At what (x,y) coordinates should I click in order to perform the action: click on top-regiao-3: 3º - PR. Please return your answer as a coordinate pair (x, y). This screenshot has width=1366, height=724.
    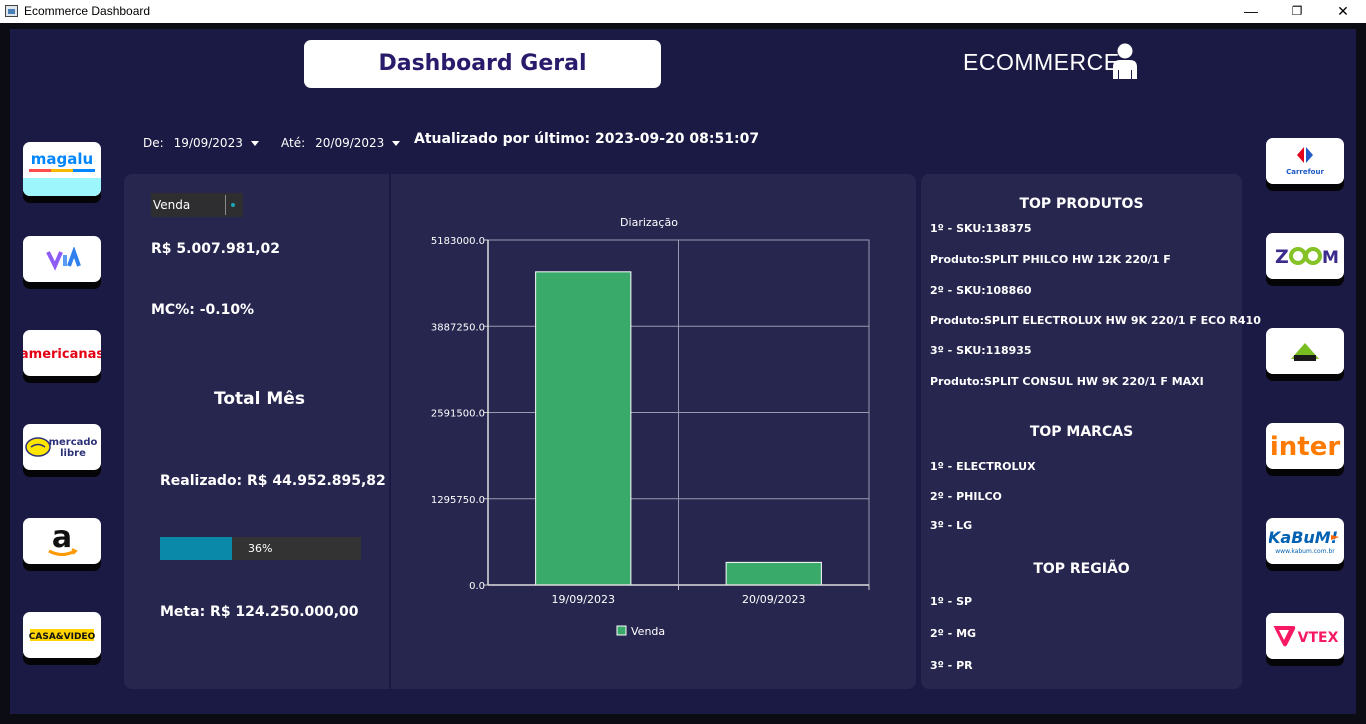
    Looking at the image, I should click on (951, 665).